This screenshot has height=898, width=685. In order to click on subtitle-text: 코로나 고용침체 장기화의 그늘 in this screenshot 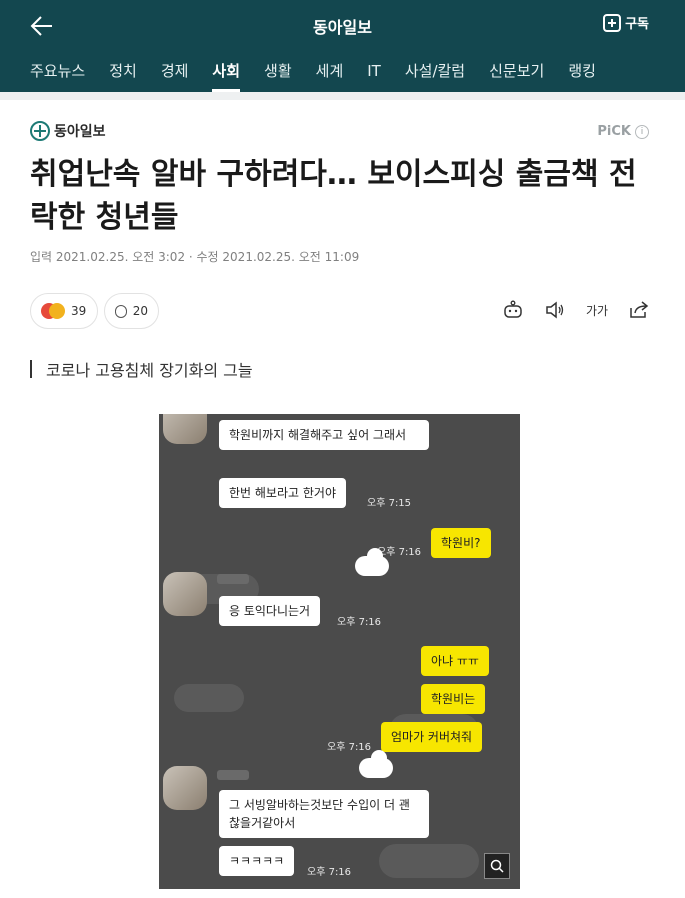, I will do `click(149, 370)`.